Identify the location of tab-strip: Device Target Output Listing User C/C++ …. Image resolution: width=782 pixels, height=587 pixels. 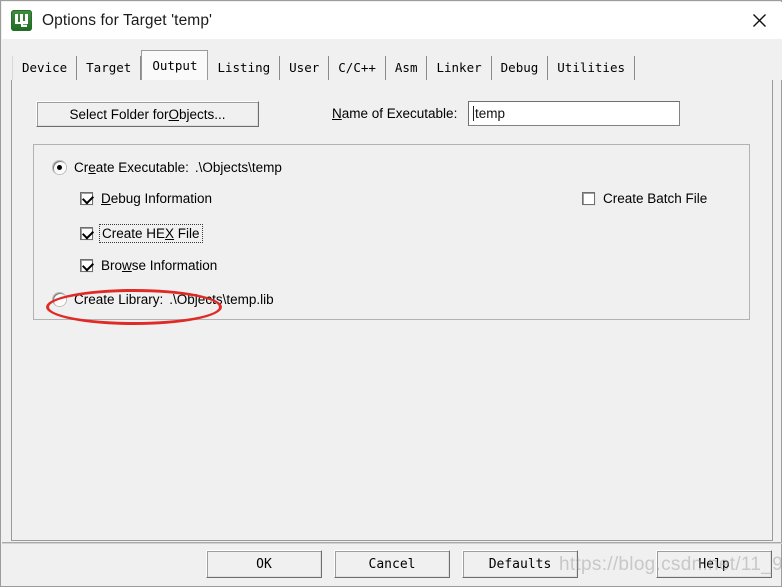
(392, 59).